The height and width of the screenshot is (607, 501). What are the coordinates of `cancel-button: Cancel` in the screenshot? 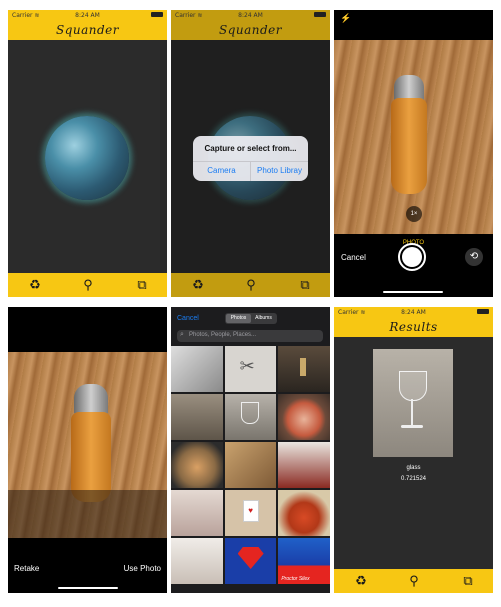 It's located at (353, 257).